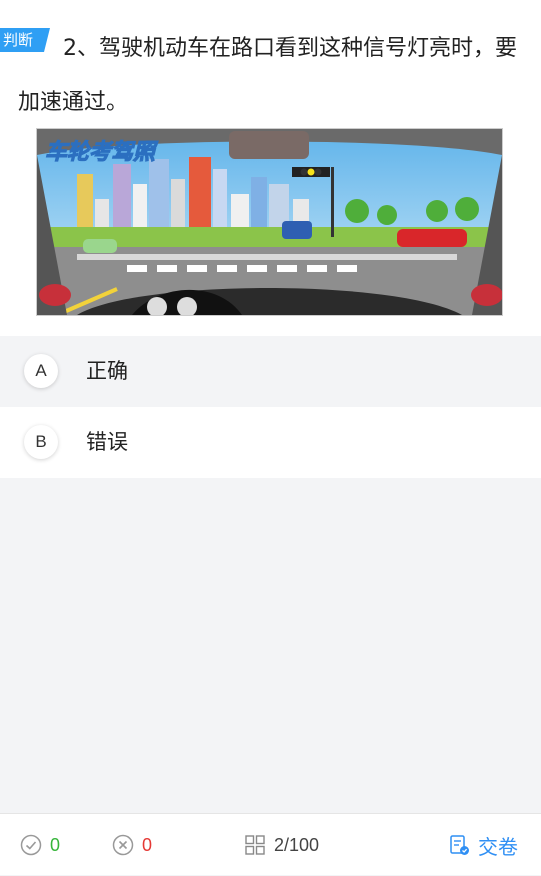 The image size is (541, 876). What do you see at coordinates (31, 845) in the screenshot?
I see `check-circle-icon` at bounding box center [31, 845].